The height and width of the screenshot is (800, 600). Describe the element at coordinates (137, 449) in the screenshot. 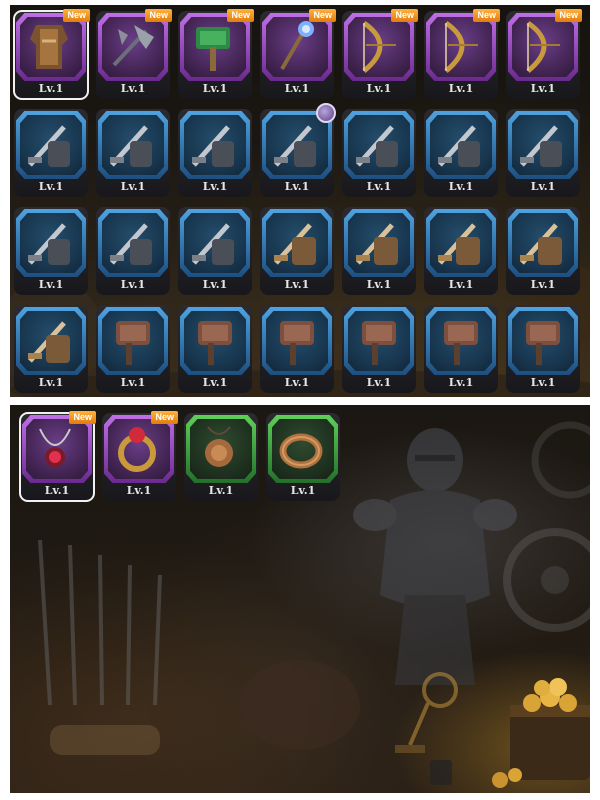

I see `ruby-ring-icon` at that location.